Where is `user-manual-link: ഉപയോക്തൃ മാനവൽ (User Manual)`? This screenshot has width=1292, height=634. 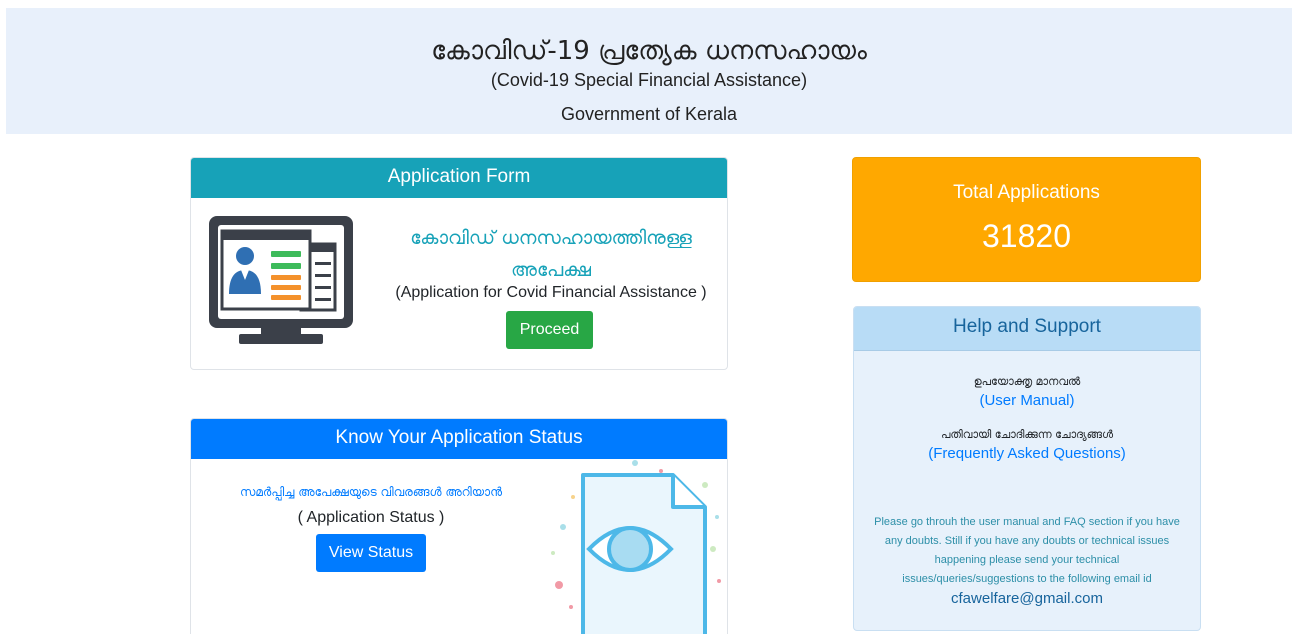
user-manual-link: ഉപയോക്തൃ മാനവൽ (User Manual) is located at coordinates (1027, 392).